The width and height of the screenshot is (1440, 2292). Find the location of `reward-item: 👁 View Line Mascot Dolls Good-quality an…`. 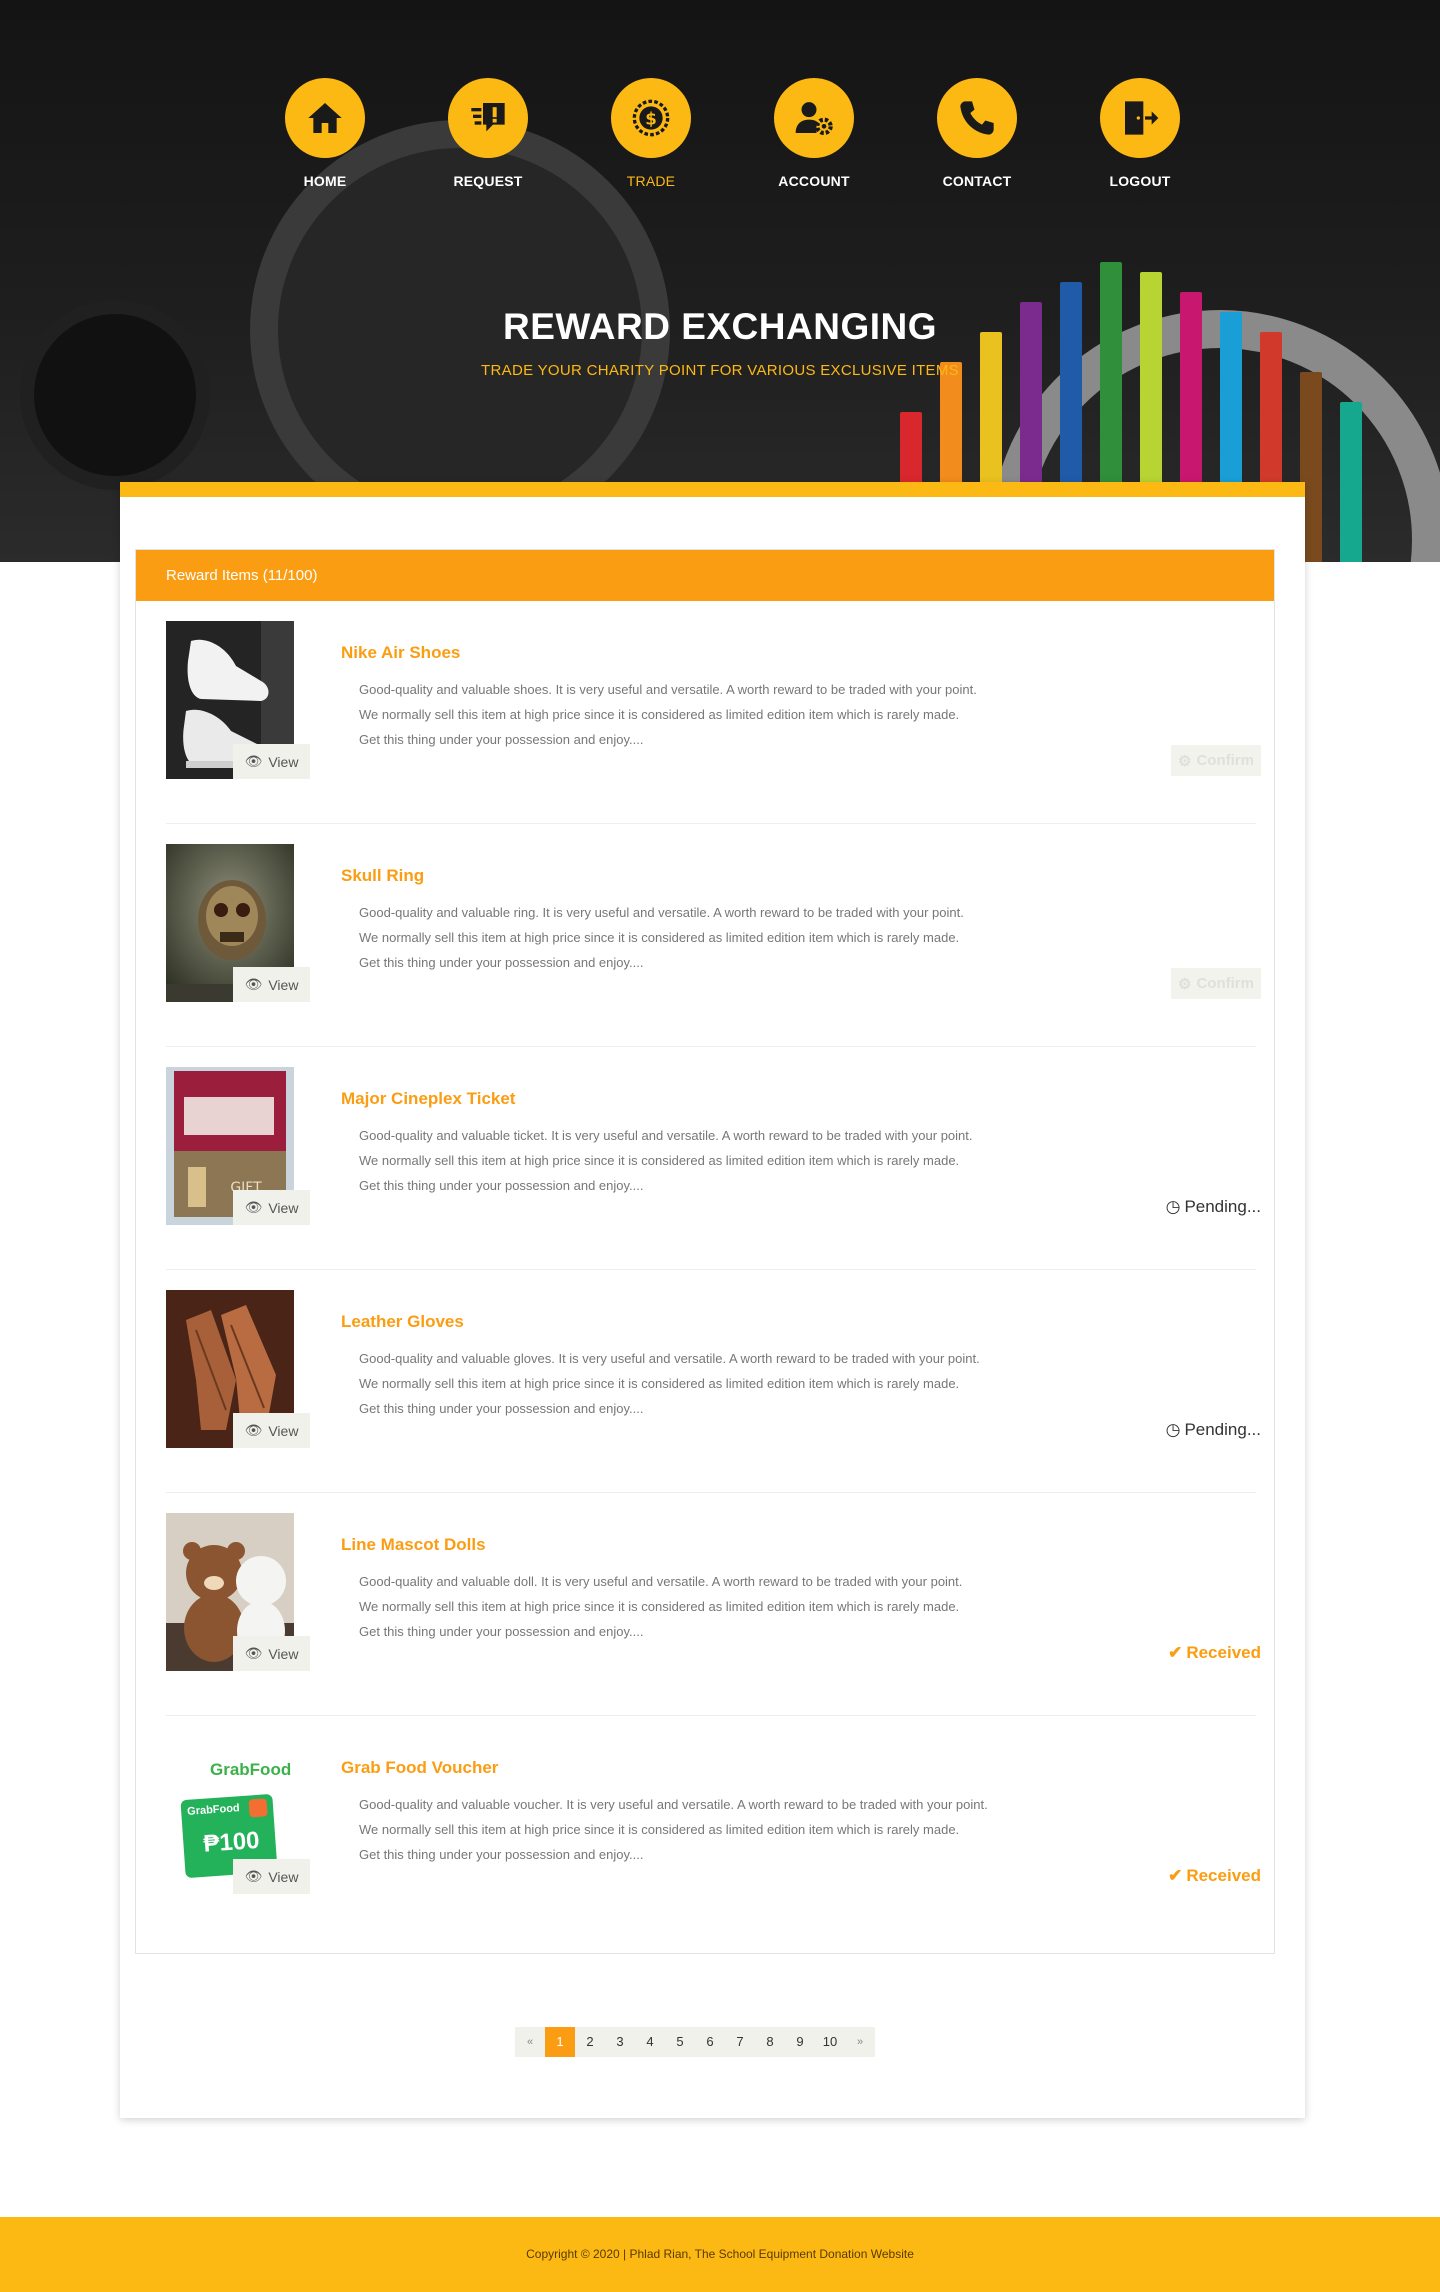

reward-item: 👁 View Line Mascot Dolls Good-quality an… is located at coordinates (706, 1604).